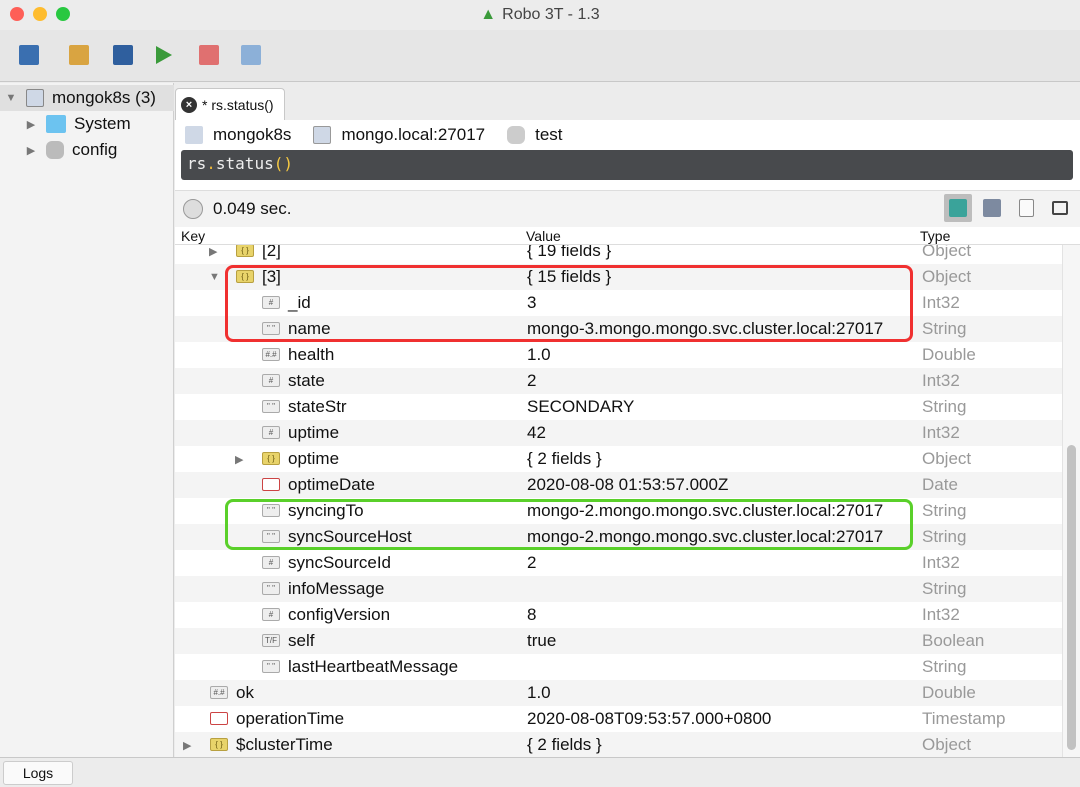 Image resolution: width=1080 pixels, height=787 pixels. I want to click on maximize-window-button, so click(63, 14).